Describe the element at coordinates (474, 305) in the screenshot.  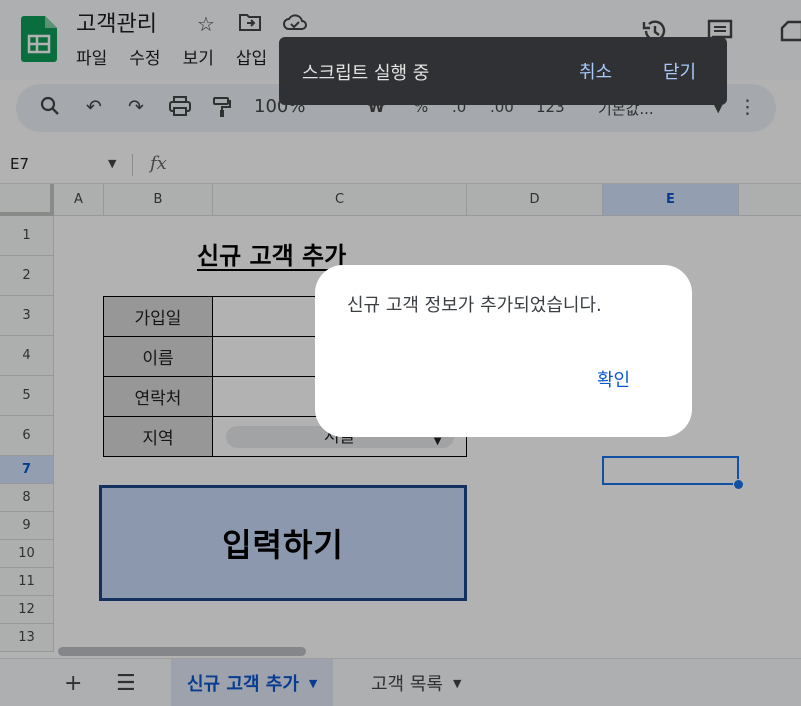
I see `dialog-message: 신규 고객 정보가 추가되었습니다.` at that location.